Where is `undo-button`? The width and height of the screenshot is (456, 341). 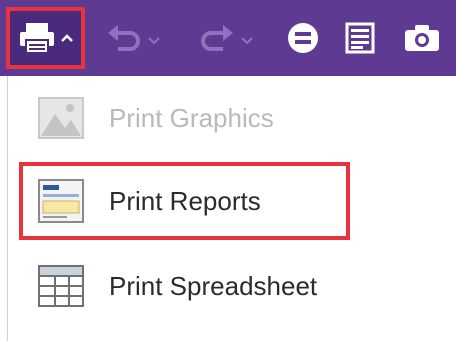 undo-button is located at coordinates (133, 40).